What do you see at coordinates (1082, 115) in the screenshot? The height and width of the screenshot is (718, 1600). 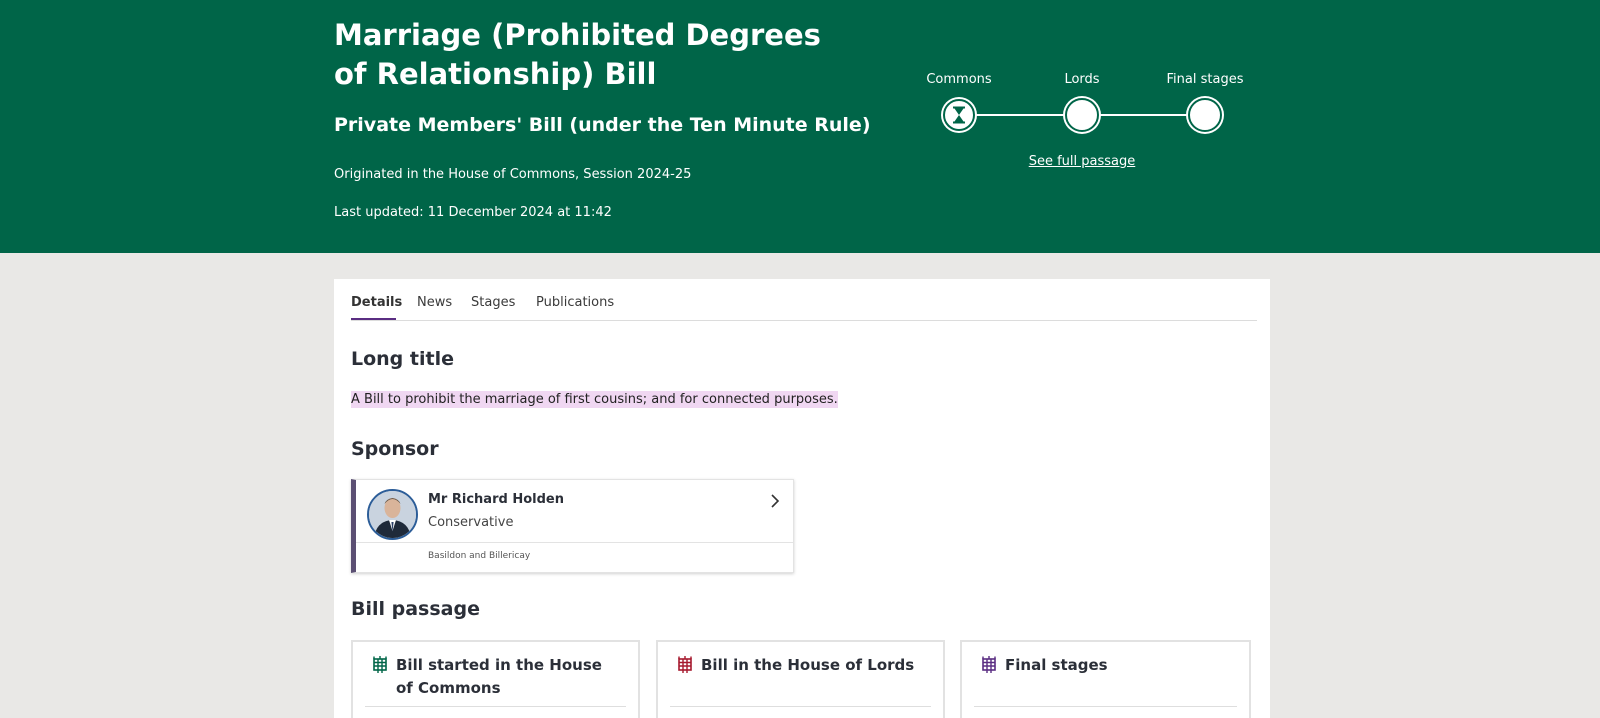 I see `stage-node-lords` at bounding box center [1082, 115].